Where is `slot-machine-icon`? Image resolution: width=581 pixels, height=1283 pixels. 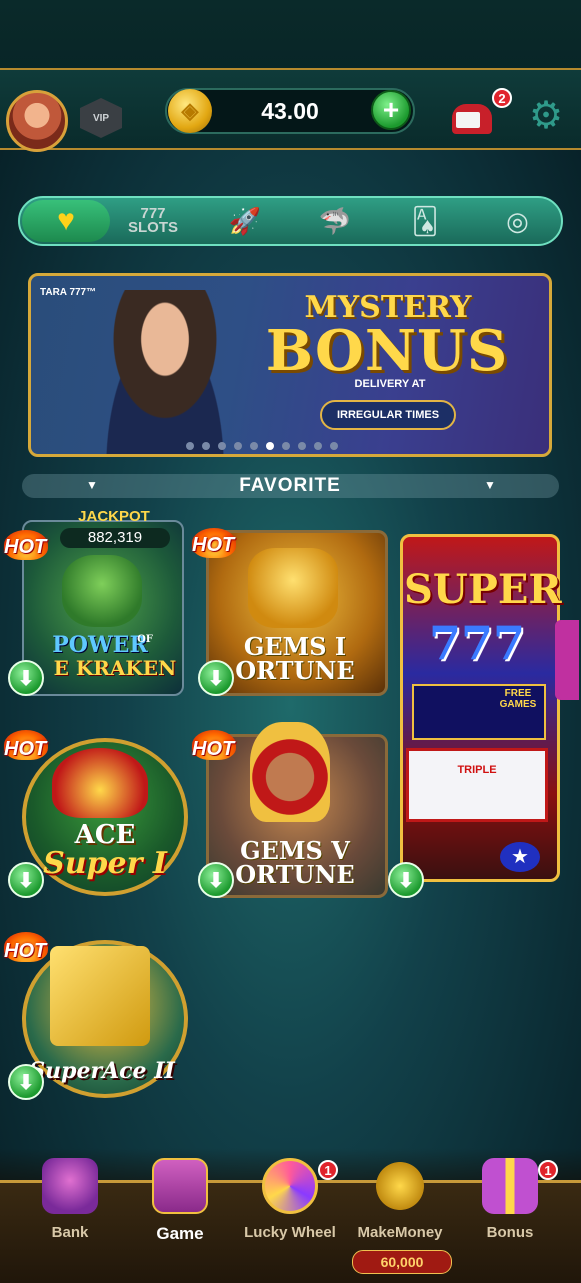
slot-machine-icon is located at coordinates (180, 1186).